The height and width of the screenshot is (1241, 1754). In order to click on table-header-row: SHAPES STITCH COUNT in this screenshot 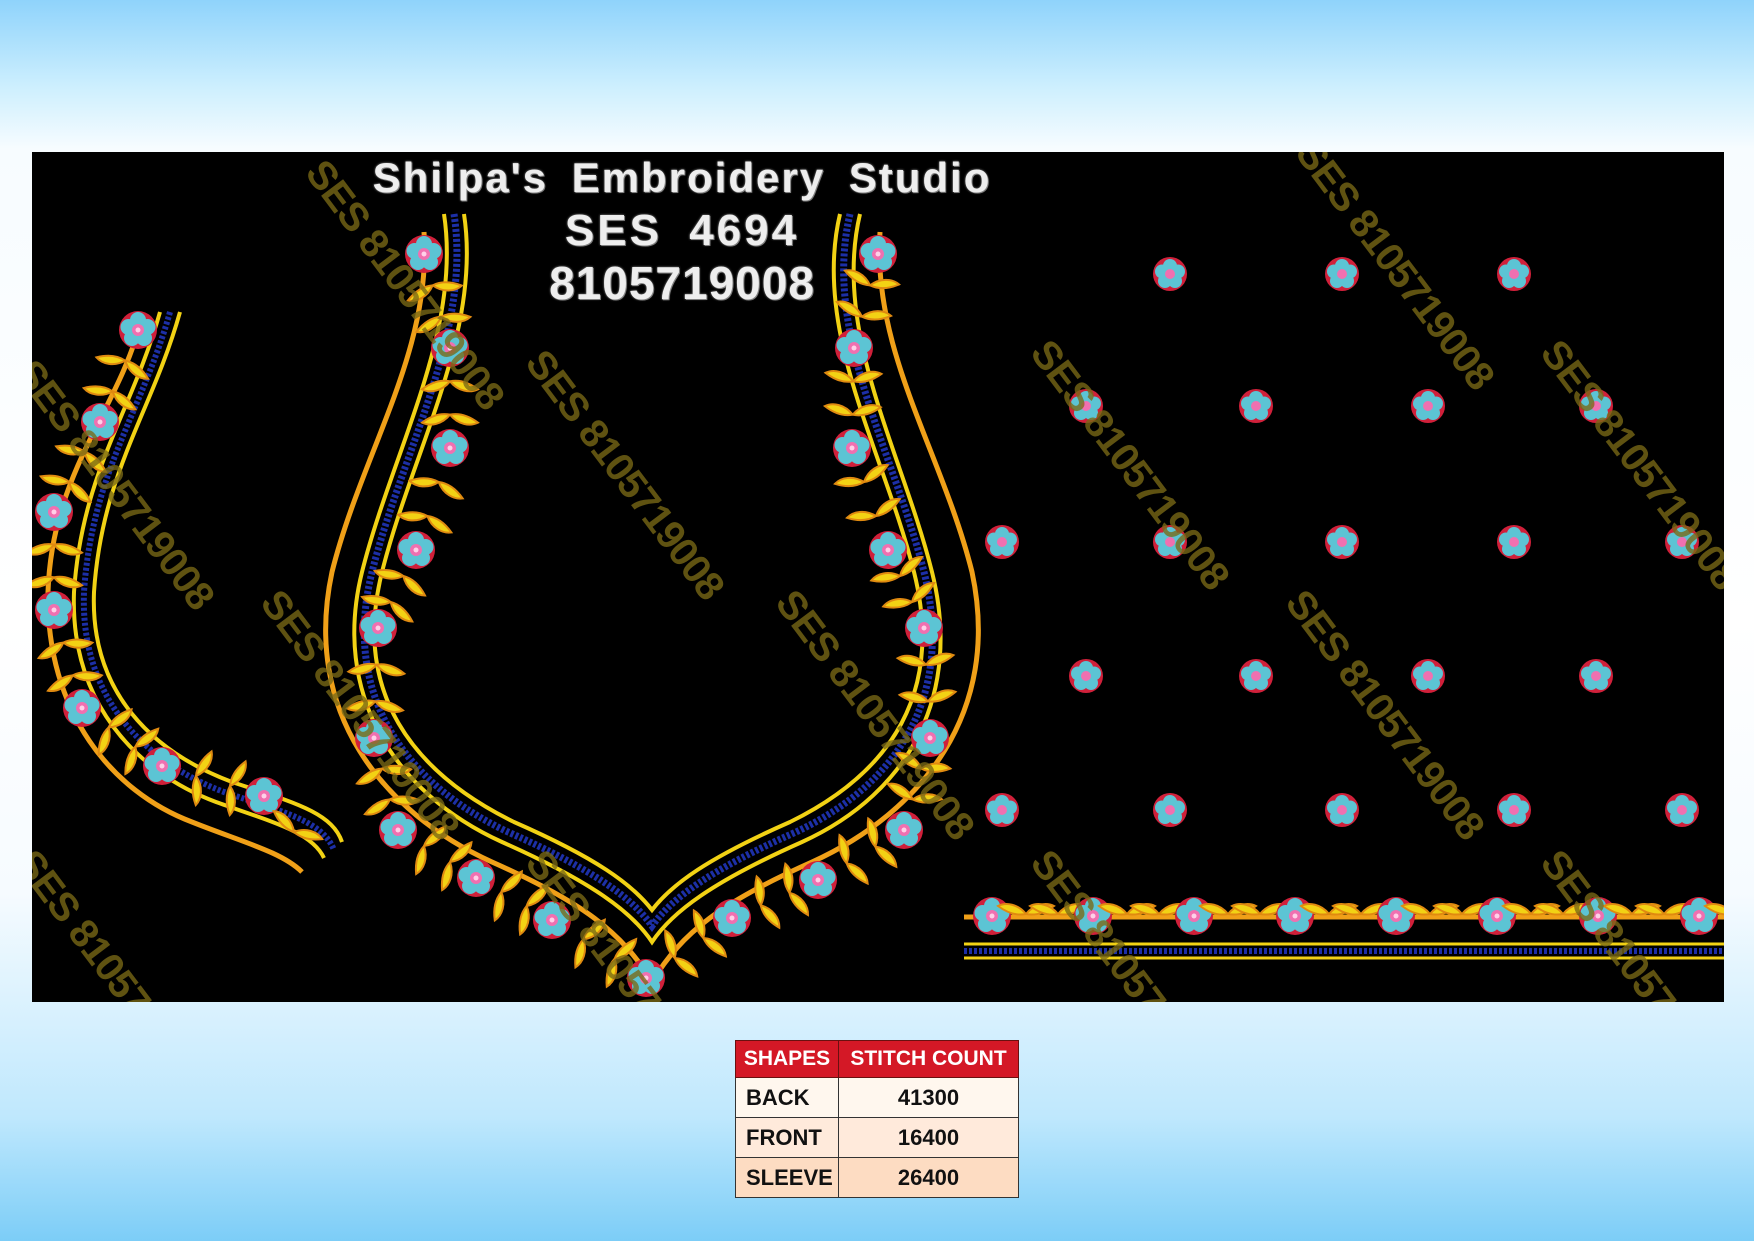, I will do `click(877, 1059)`.